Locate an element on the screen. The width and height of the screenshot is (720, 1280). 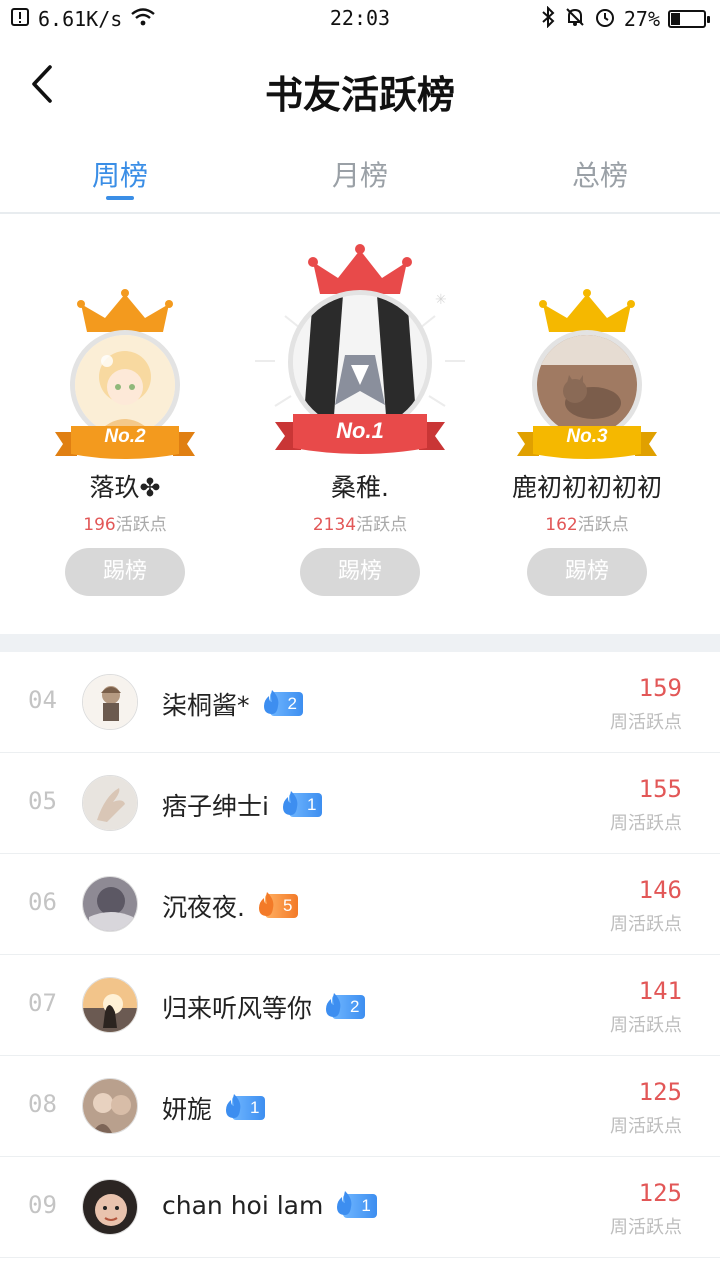
list-item: 08 妍旎 1 125 周活跃点 is located at coordinates (360, 1106).